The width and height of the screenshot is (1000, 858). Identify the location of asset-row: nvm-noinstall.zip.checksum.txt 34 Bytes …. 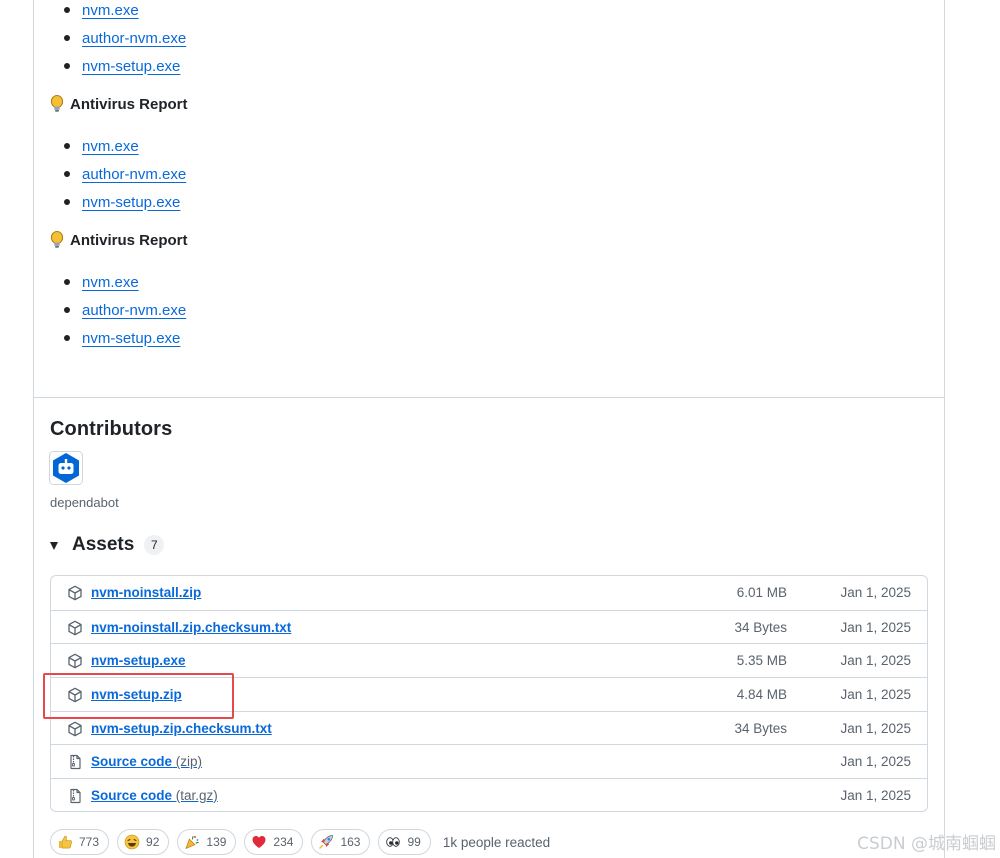
(489, 626).